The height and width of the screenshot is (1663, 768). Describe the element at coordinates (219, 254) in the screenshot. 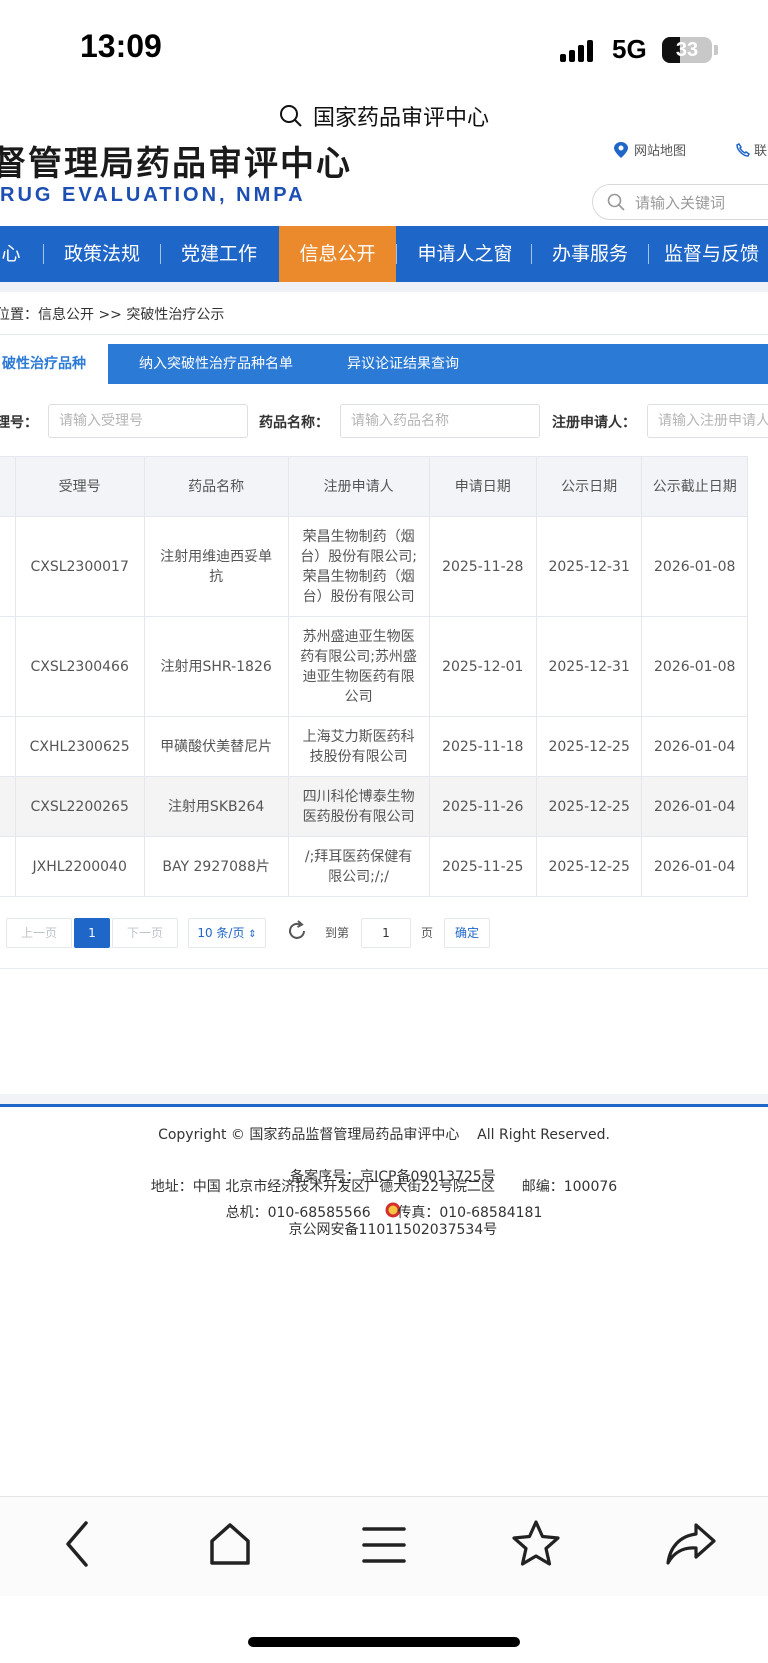

I see `nav-item-party: 党建工作` at that location.